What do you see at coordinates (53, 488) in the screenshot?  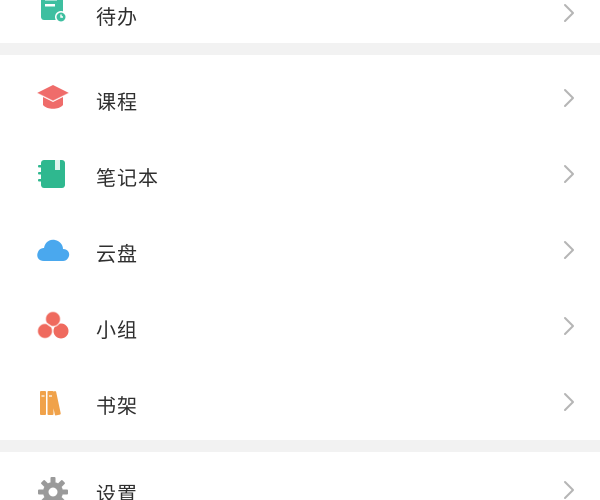 I see `settings-icon` at bounding box center [53, 488].